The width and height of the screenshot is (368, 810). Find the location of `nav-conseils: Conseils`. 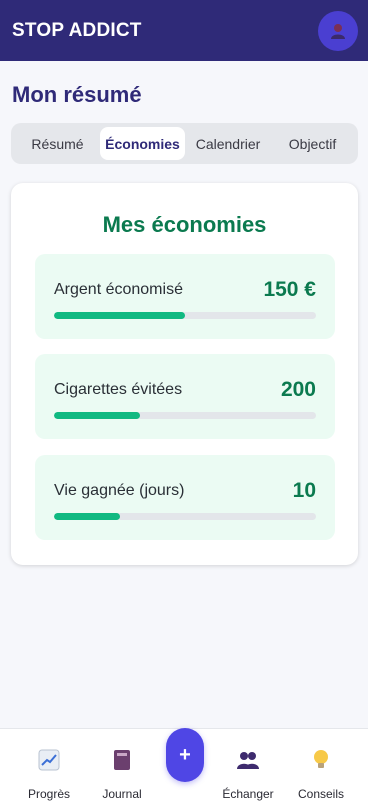

nav-conseils: Conseils is located at coordinates (321, 774).